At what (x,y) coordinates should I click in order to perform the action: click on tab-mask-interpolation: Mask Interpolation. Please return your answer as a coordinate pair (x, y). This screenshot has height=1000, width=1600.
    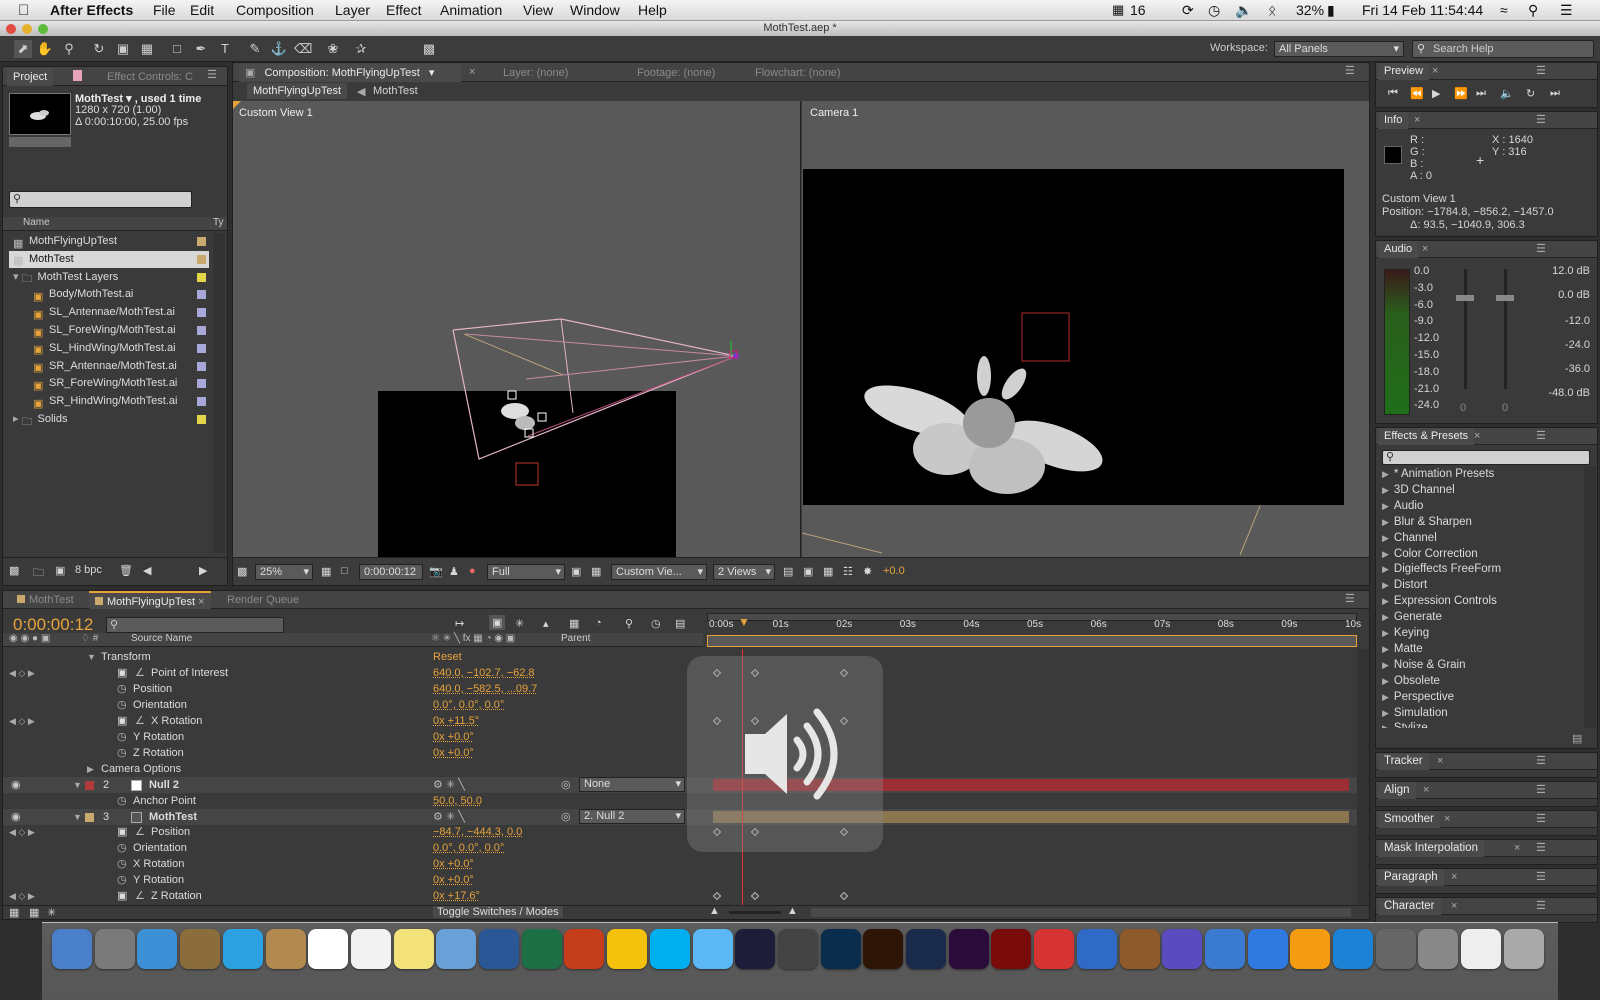
    Looking at the image, I should click on (1431, 848).